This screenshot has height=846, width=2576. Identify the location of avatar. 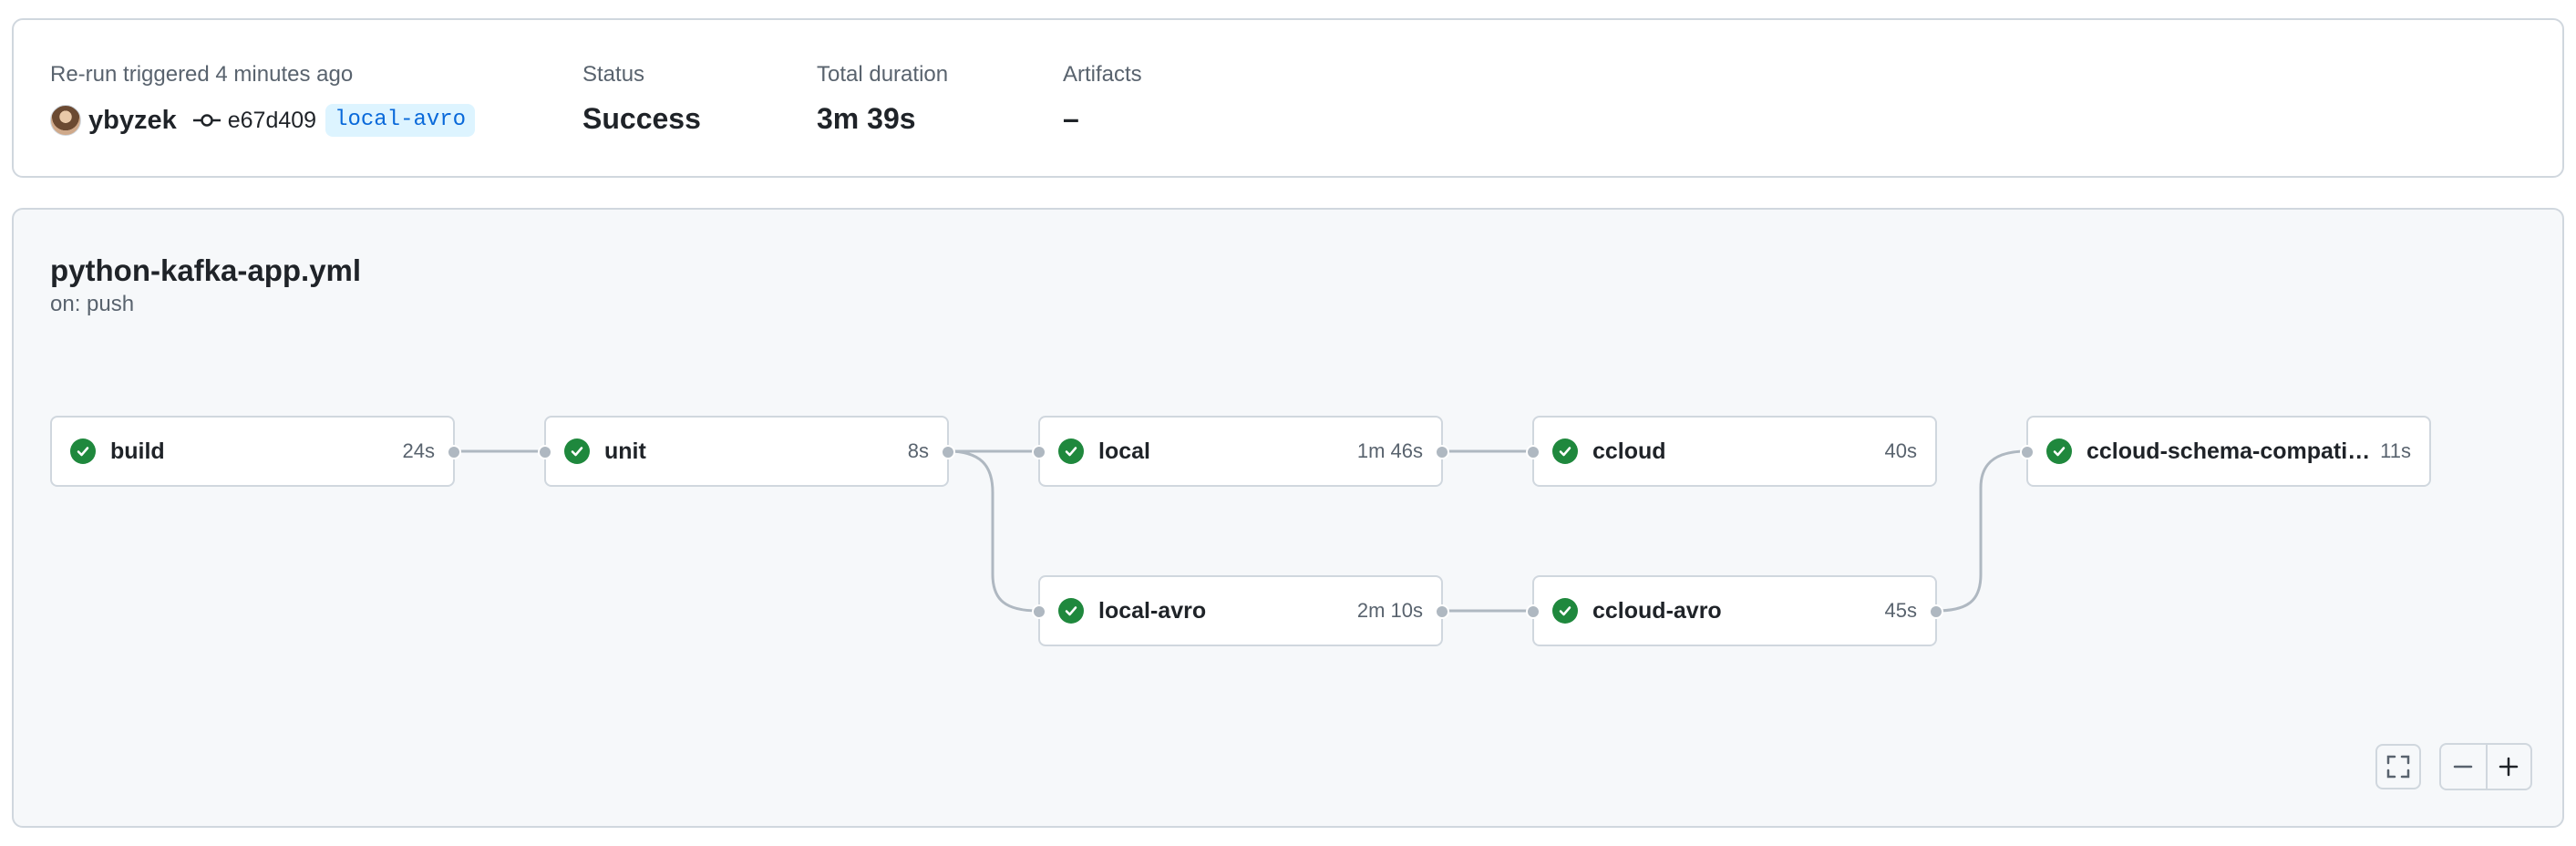
(65, 120).